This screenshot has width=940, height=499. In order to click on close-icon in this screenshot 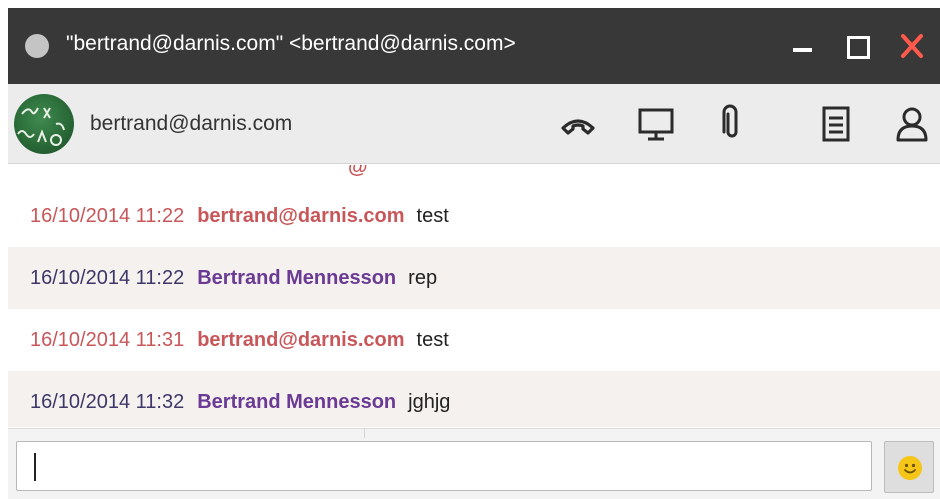, I will do `click(912, 46)`.